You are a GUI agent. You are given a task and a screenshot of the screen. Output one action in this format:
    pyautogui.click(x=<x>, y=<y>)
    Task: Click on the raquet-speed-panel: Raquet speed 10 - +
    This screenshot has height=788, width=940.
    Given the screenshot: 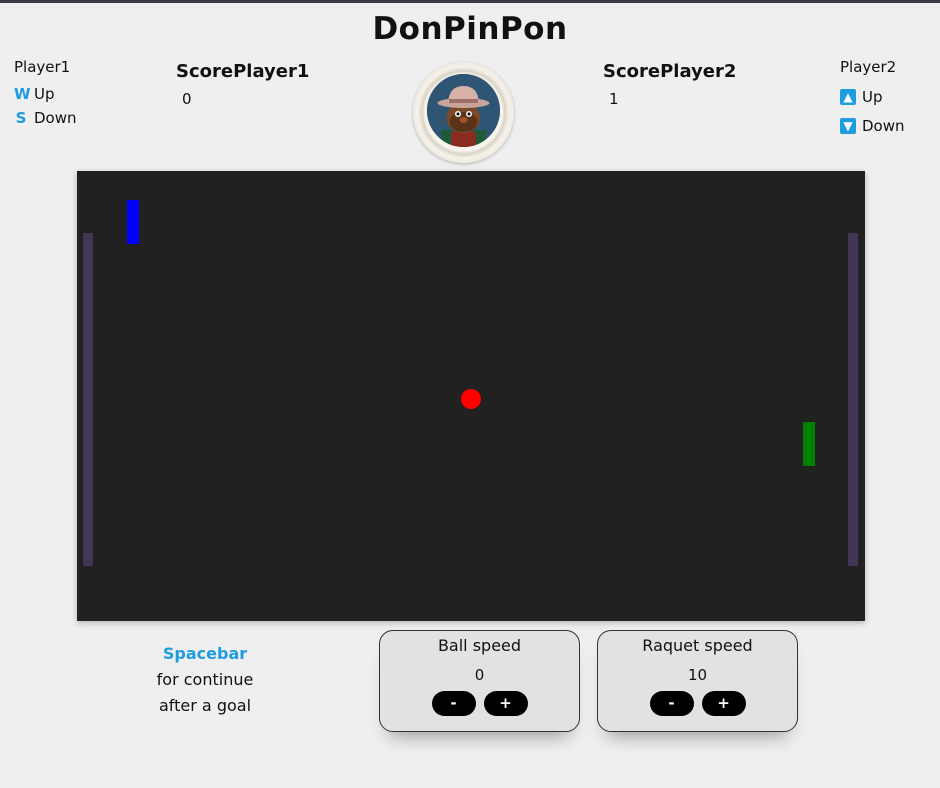 What is the action you would take?
    pyautogui.click(x=697, y=681)
    